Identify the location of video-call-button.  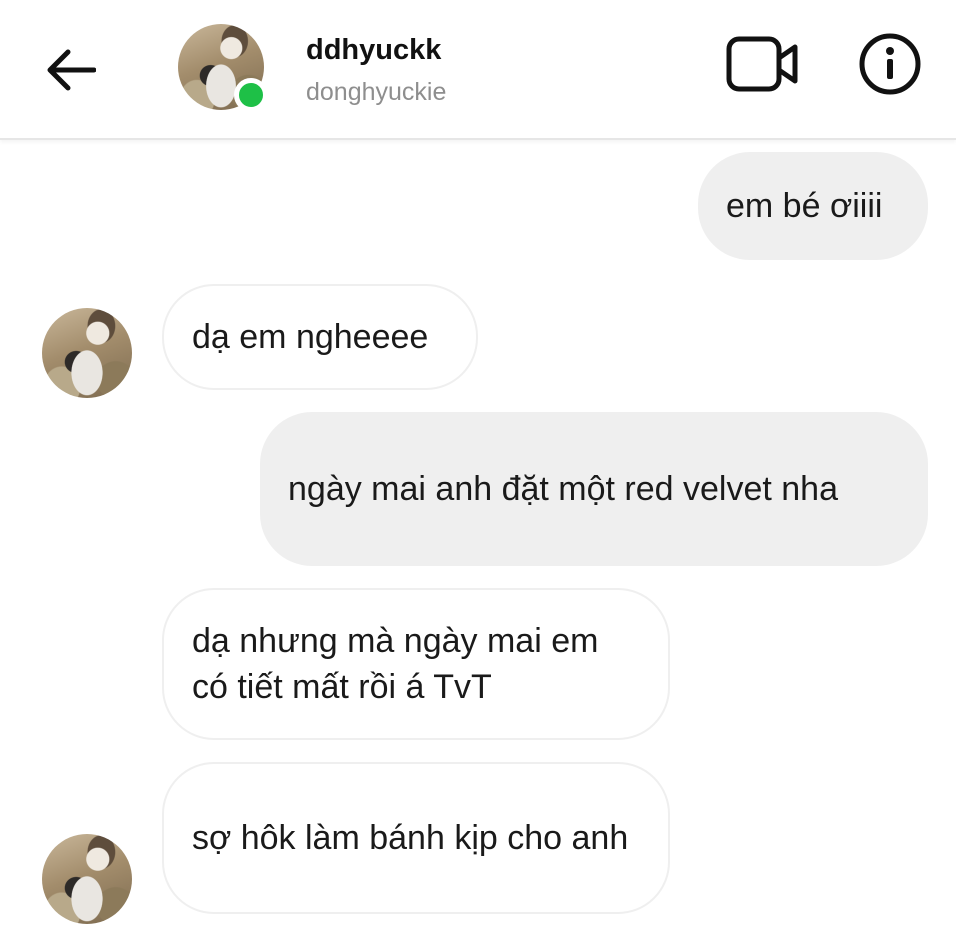
(763, 64).